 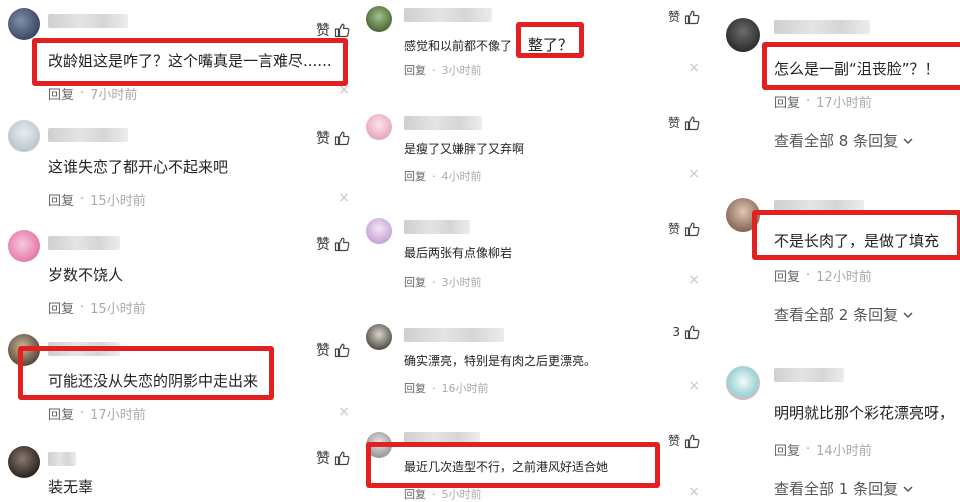 What do you see at coordinates (97, 307) in the screenshot?
I see `comment-meta: 回复 · 15小时前` at bounding box center [97, 307].